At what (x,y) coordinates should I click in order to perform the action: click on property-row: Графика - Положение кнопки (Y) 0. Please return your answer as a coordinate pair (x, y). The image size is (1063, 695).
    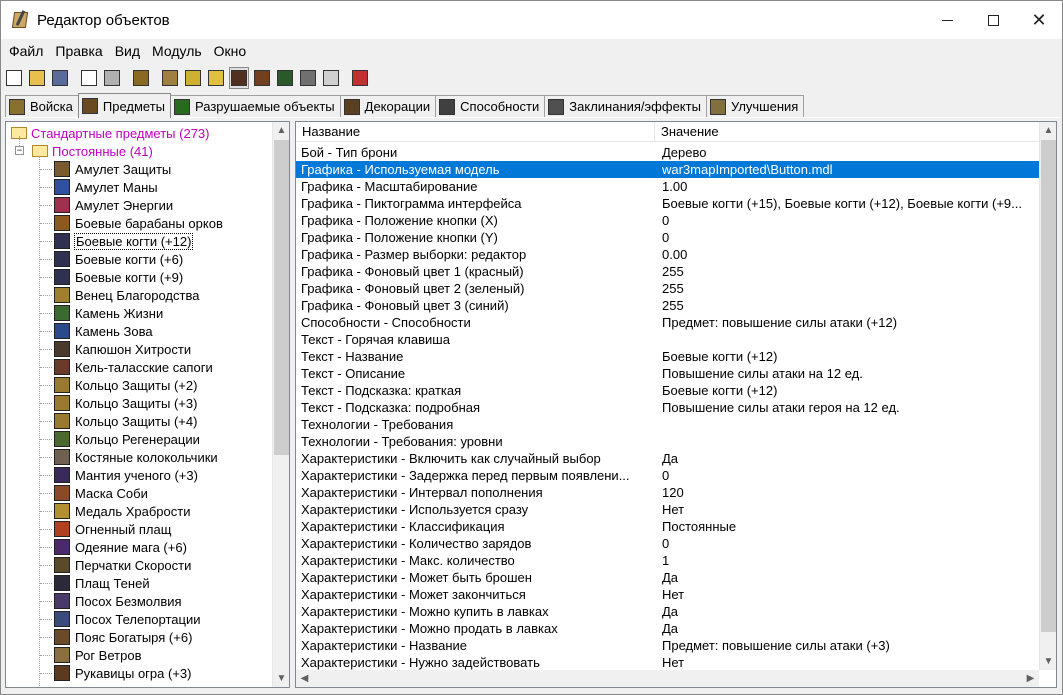
    Looking at the image, I should click on (667, 237).